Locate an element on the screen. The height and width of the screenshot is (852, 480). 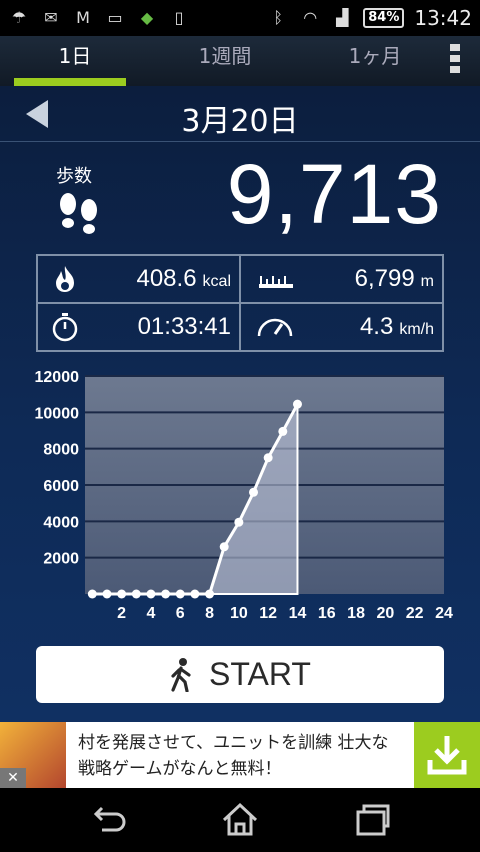
bluetooth-icon: ᛒ is located at coordinates (278, 17).